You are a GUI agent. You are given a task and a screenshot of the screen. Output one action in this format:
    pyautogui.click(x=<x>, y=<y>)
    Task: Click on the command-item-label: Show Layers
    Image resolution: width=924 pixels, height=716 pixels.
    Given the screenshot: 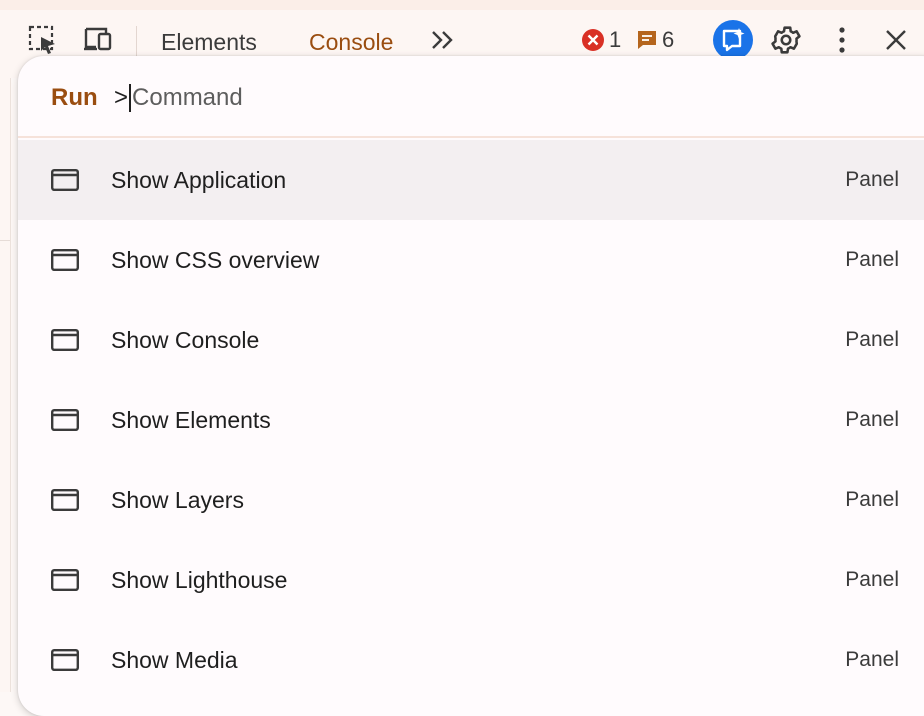 What is the action you would take?
    pyautogui.click(x=177, y=499)
    